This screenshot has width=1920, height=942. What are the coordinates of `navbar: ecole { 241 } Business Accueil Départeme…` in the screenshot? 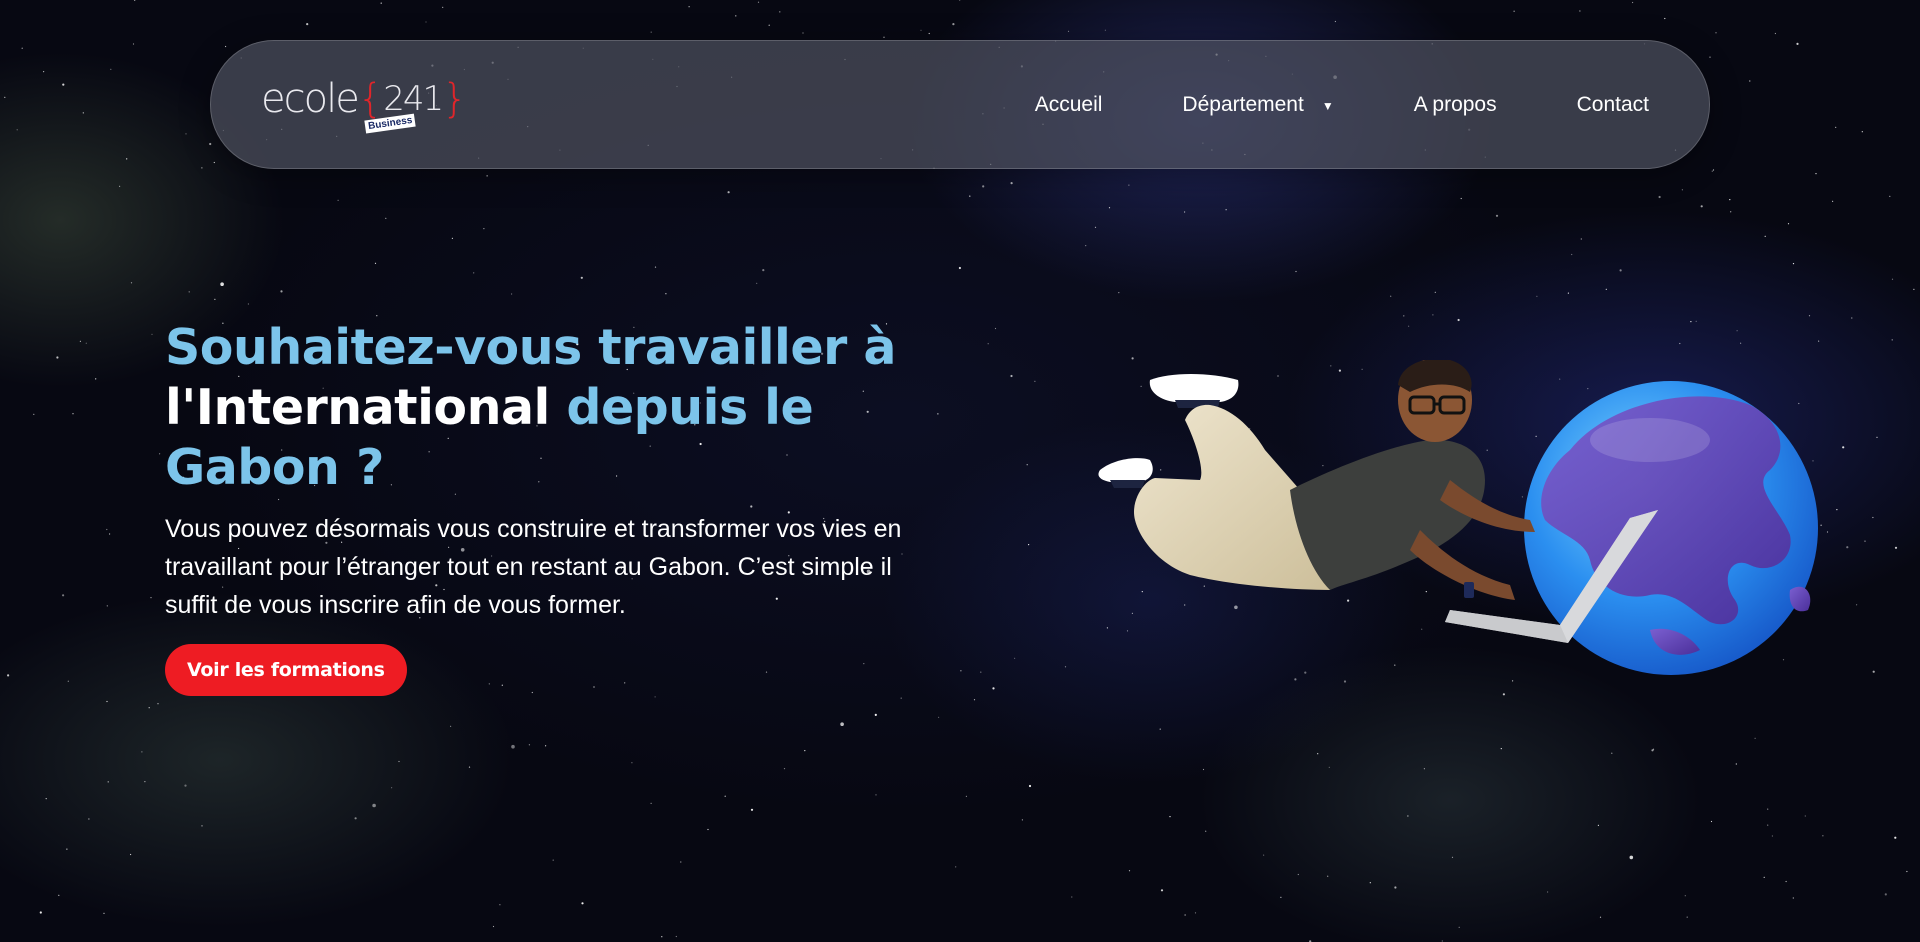 It's located at (960, 104).